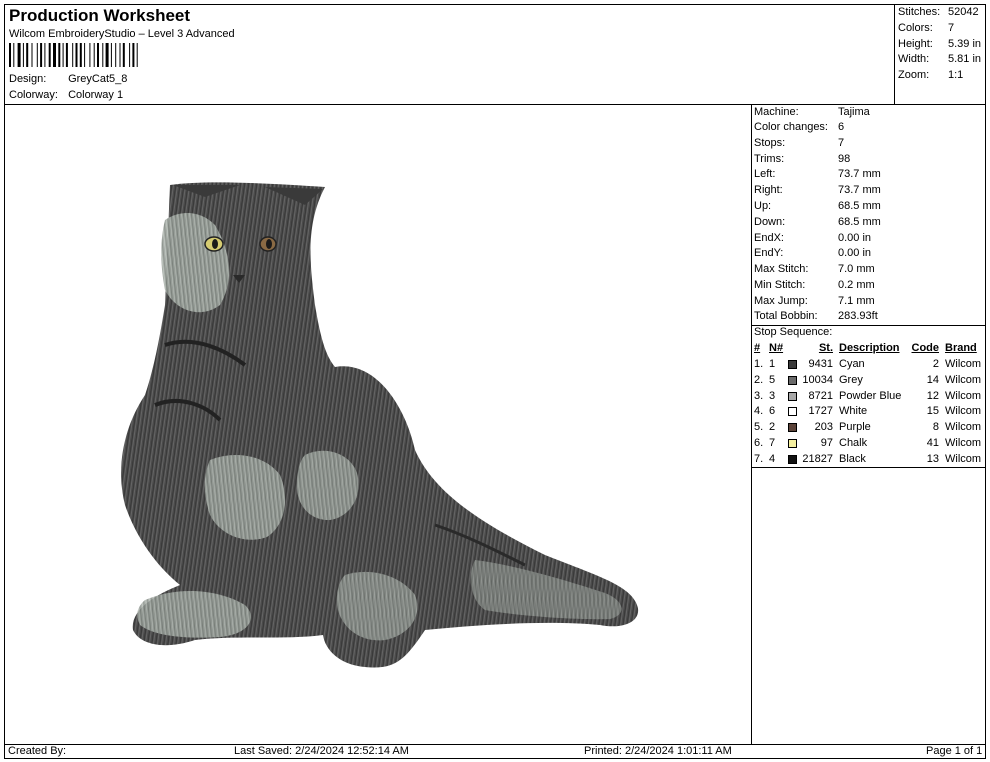 This screenshot has height=762, width=990. Describe the element at coordinates (814, 301) in the screenshot. I see `info-row: Max Jump: 7.1 mm` at that location.